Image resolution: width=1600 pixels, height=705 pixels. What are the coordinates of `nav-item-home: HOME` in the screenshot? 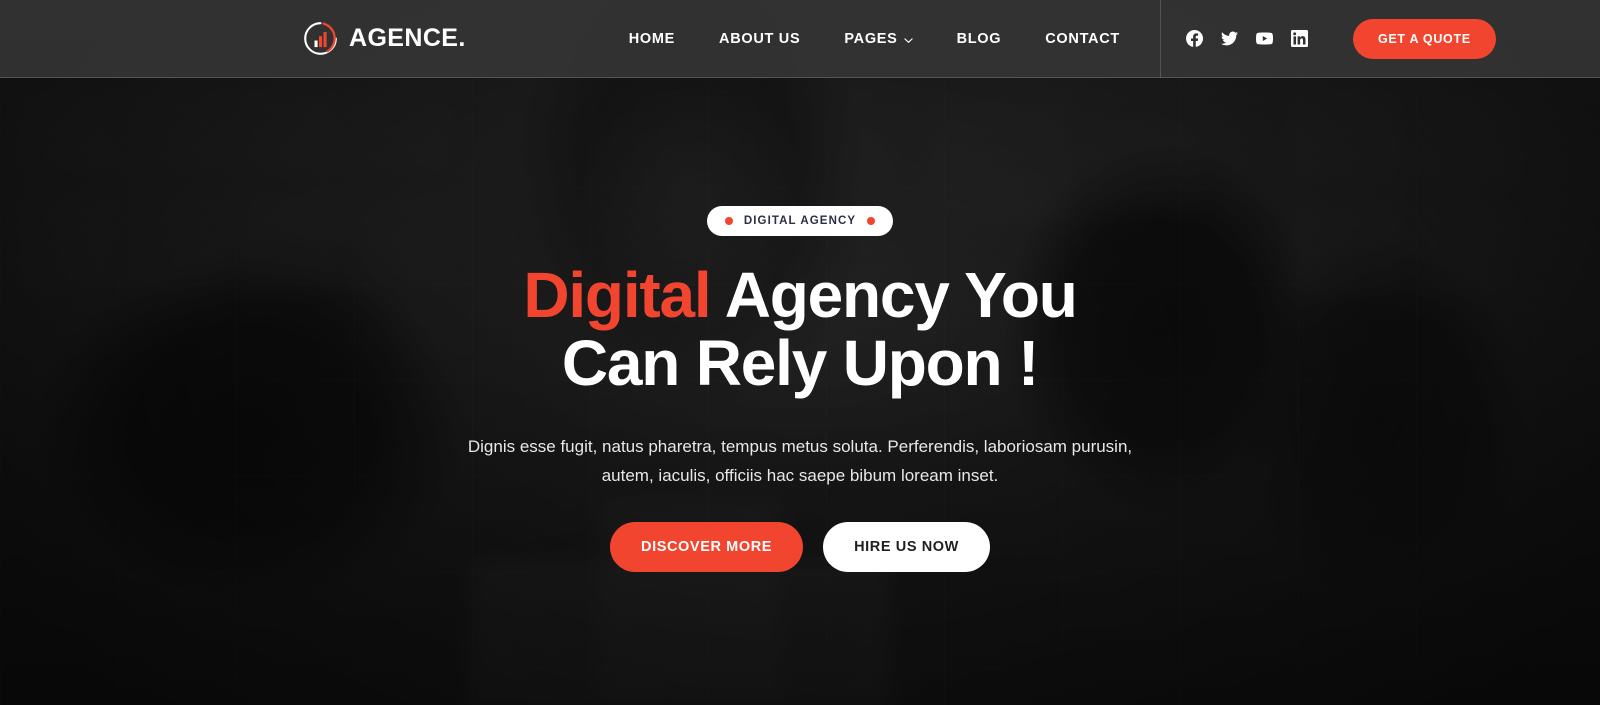 It's located at (652, 39).